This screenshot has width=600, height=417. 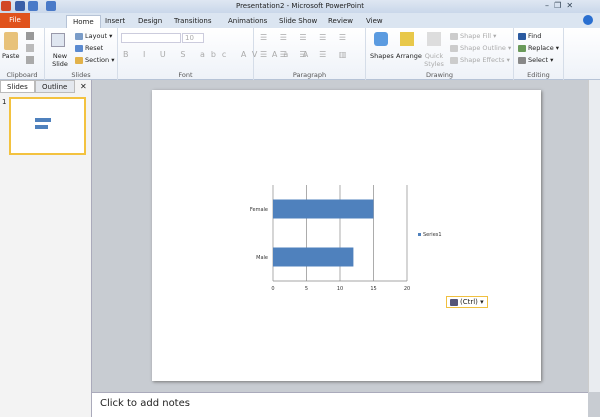 I want to click on shape-effects-icon, so click(x=454, y=60).